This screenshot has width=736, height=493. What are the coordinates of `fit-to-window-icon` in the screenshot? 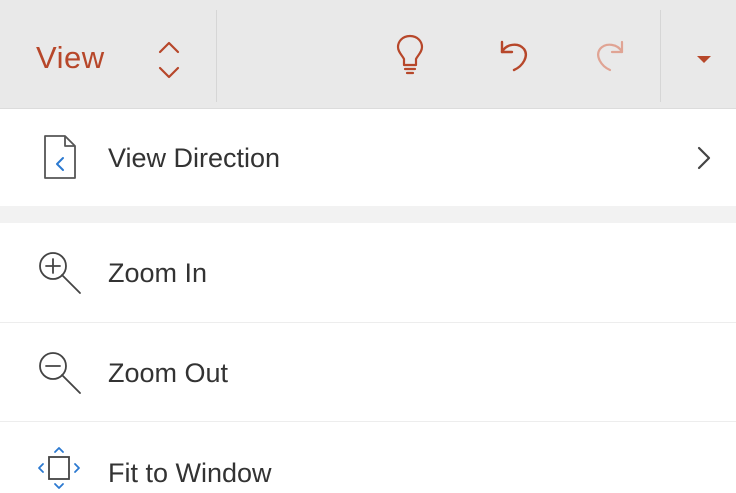 It's located at (59, 469).